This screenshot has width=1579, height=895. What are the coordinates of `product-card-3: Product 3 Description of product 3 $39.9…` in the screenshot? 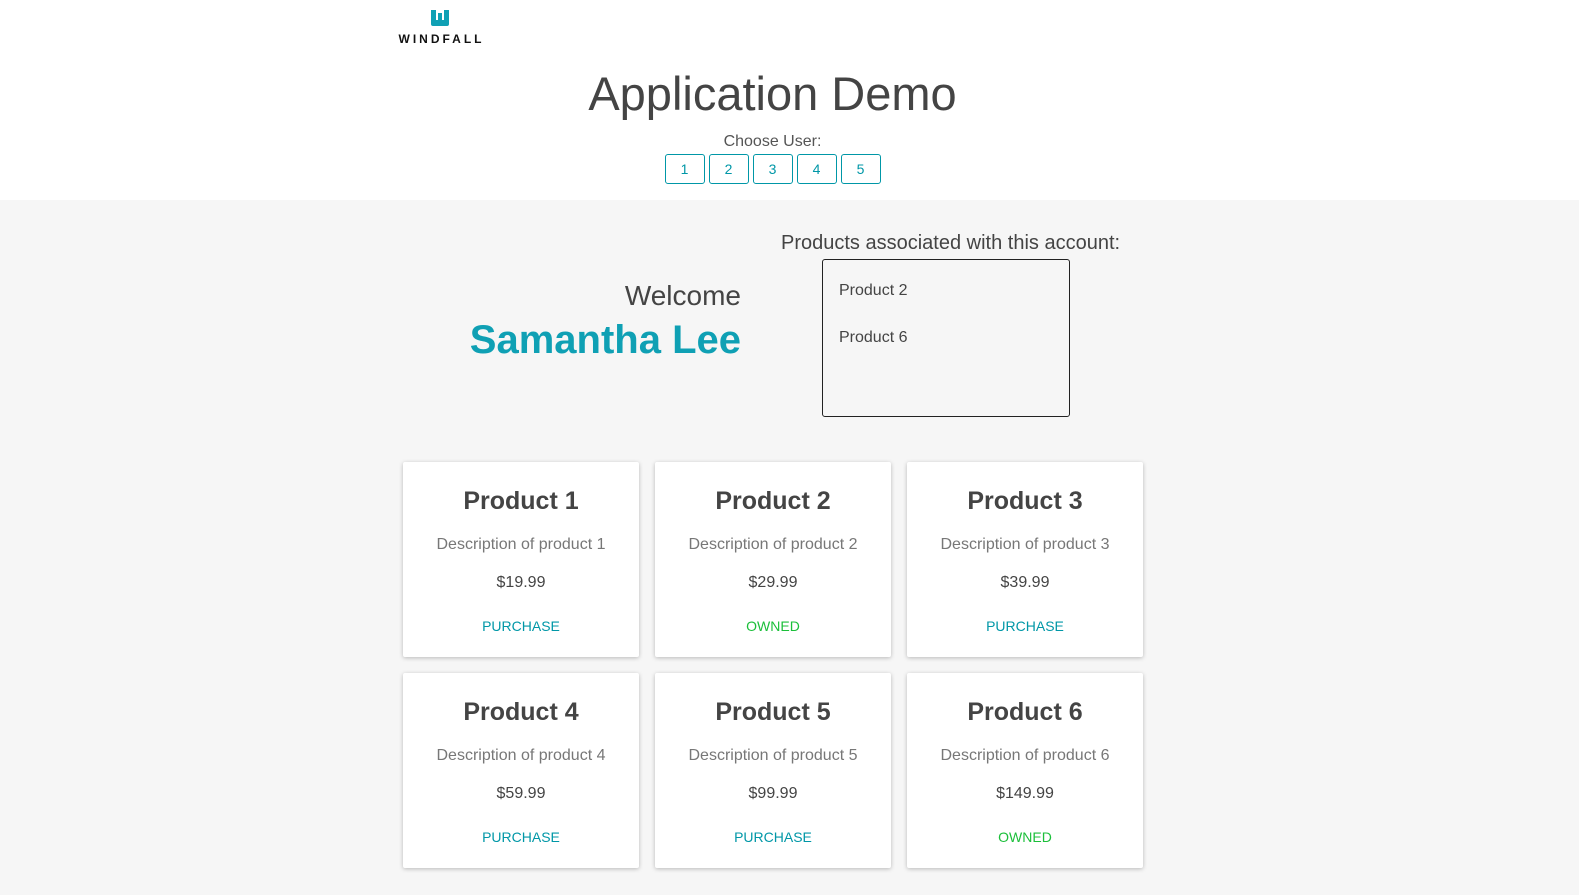 It's located at (1025, 559).